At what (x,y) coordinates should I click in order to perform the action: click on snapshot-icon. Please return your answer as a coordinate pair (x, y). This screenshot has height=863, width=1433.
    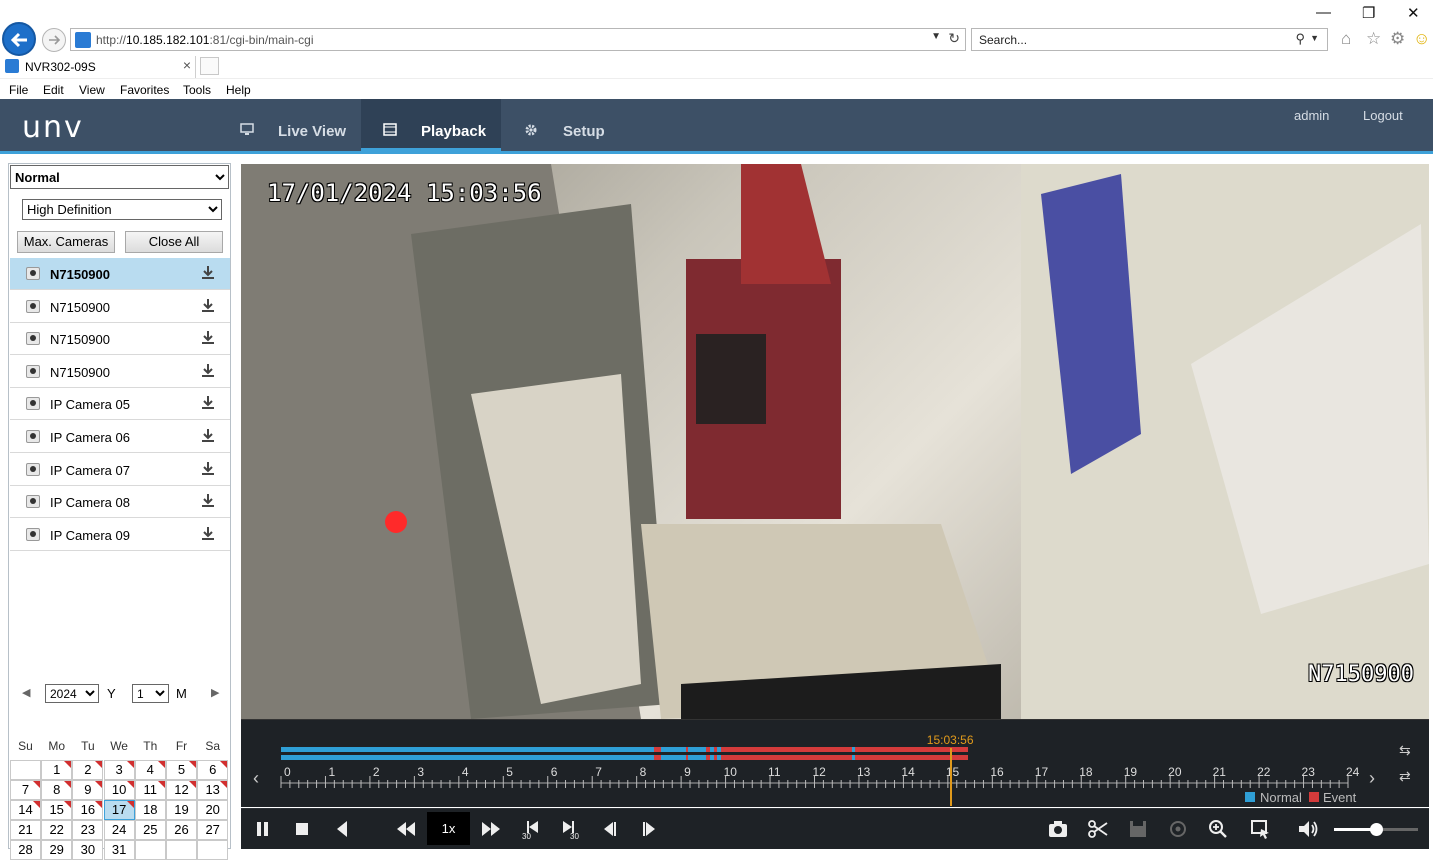
    Looking at the image, I should click on (1058, 829).